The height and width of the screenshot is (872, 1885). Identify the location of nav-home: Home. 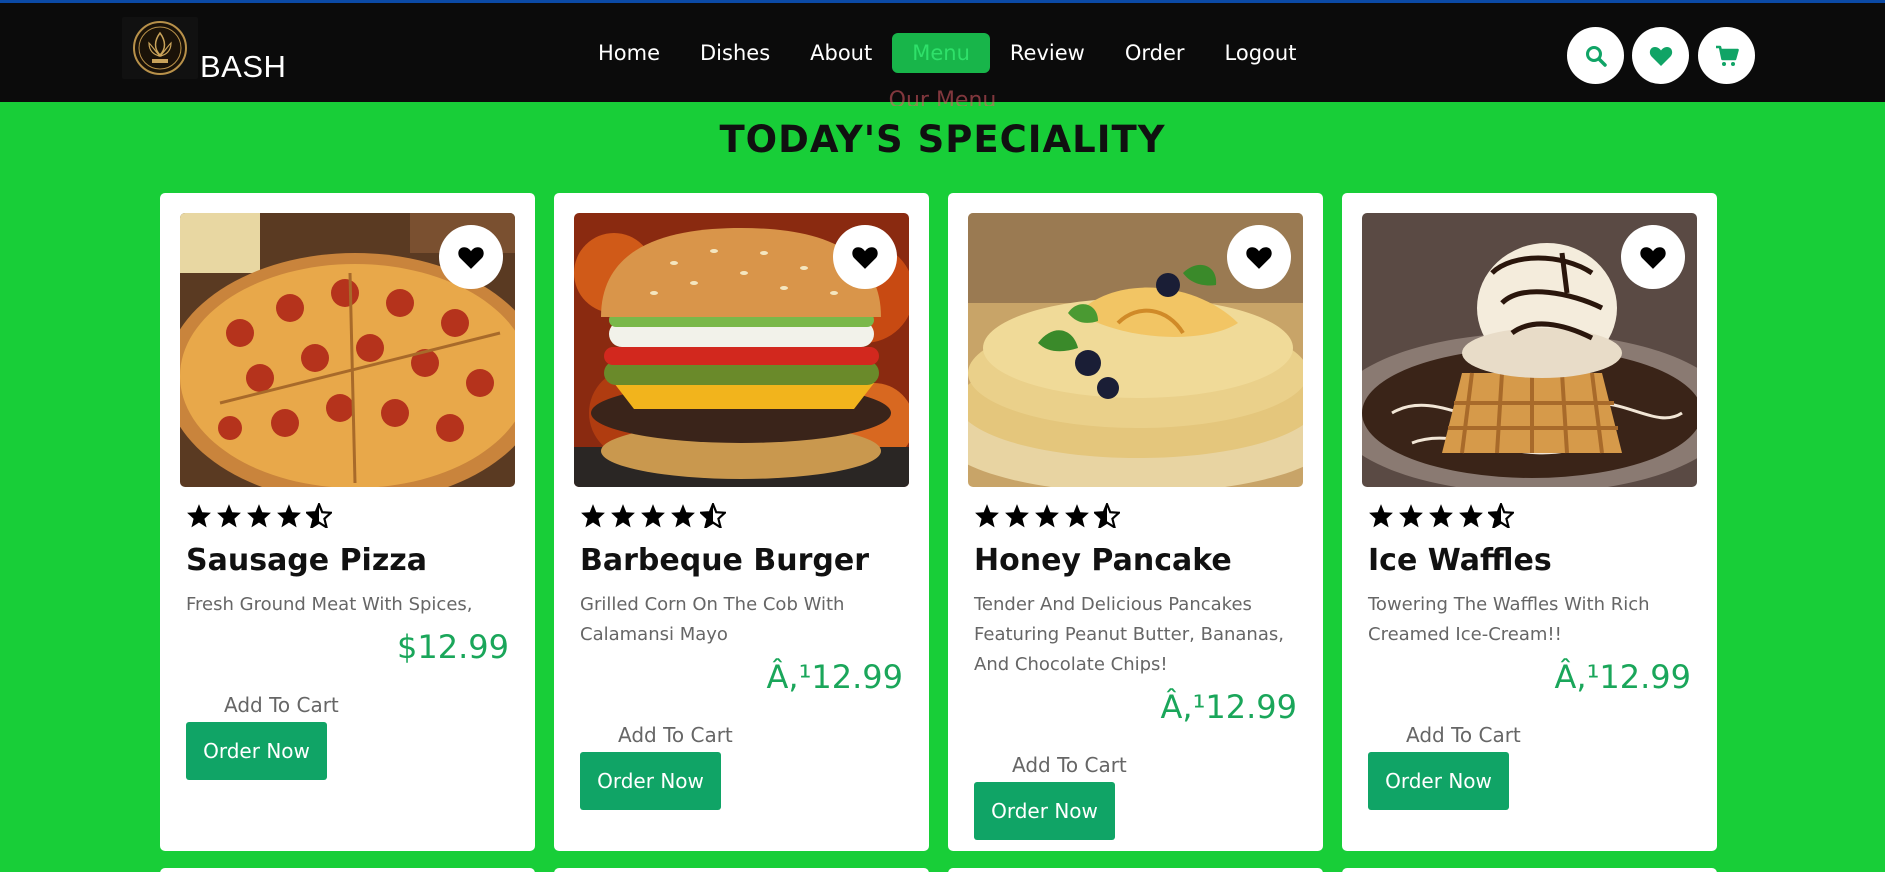
(629, 53).